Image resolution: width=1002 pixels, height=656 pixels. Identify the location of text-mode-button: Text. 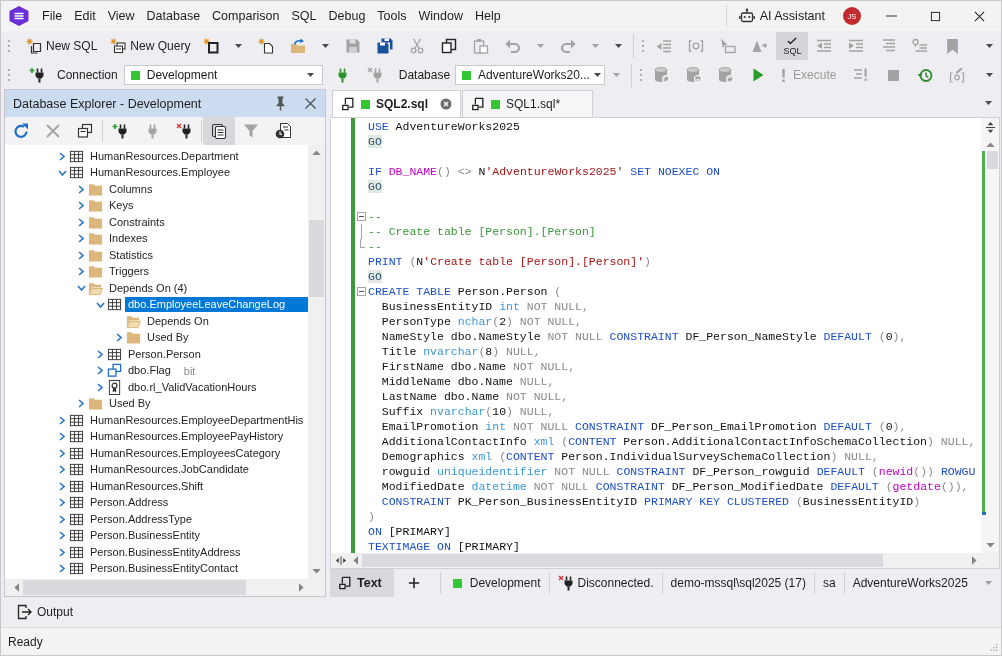
(362, 583).